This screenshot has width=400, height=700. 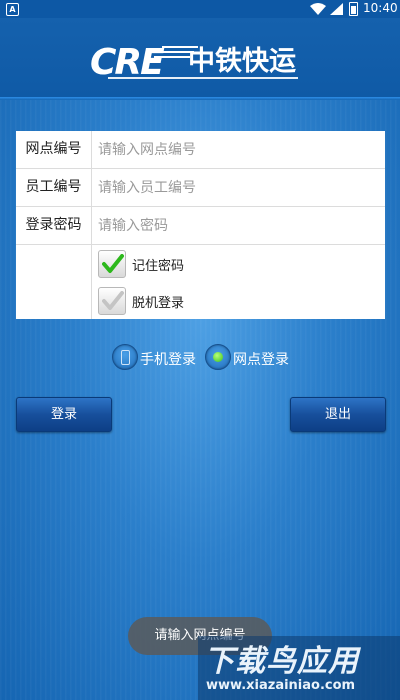 I want to click on employee-label: 员工编号, so click(x=54, y=187).